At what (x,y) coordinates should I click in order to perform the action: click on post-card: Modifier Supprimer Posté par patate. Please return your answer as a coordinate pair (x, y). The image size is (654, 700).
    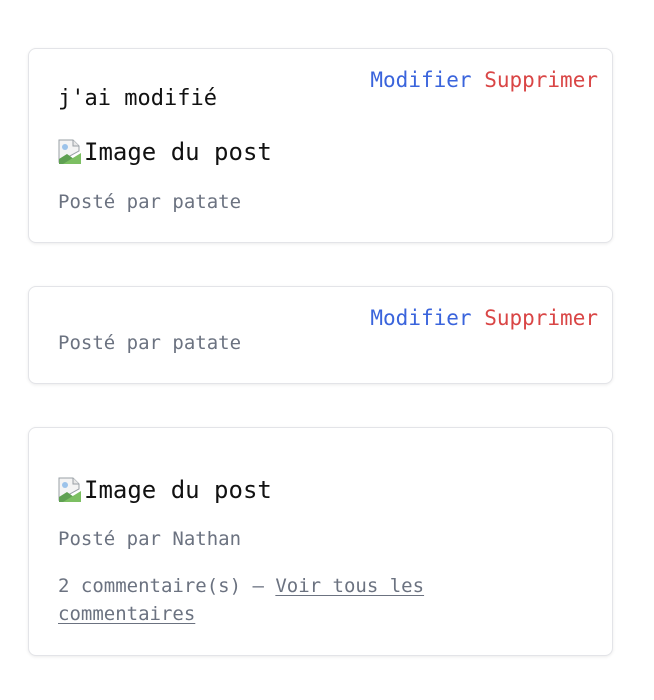
    Looking at the image, I should click on (320, 335).